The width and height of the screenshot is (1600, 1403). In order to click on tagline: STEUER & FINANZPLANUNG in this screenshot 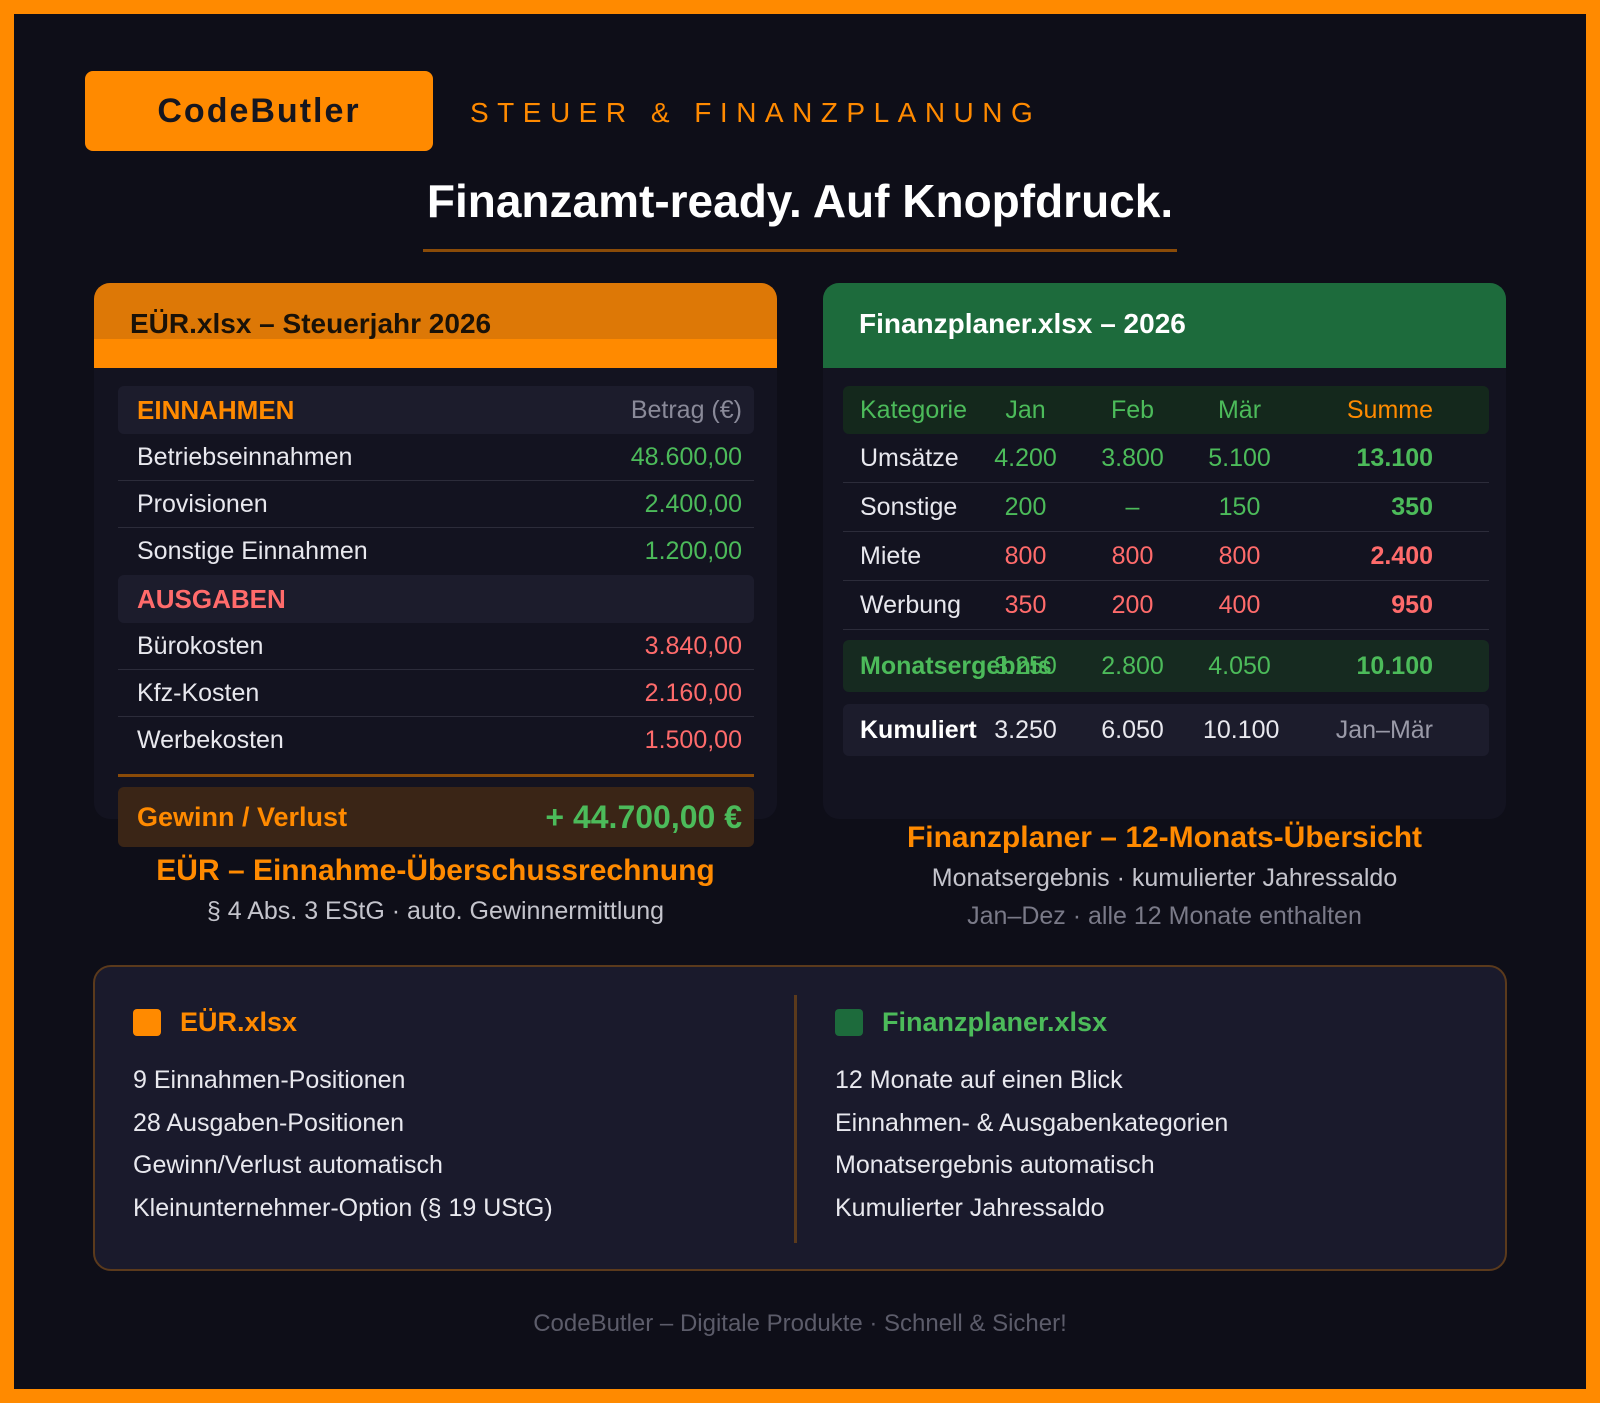, I will do `click(756, 112)`.